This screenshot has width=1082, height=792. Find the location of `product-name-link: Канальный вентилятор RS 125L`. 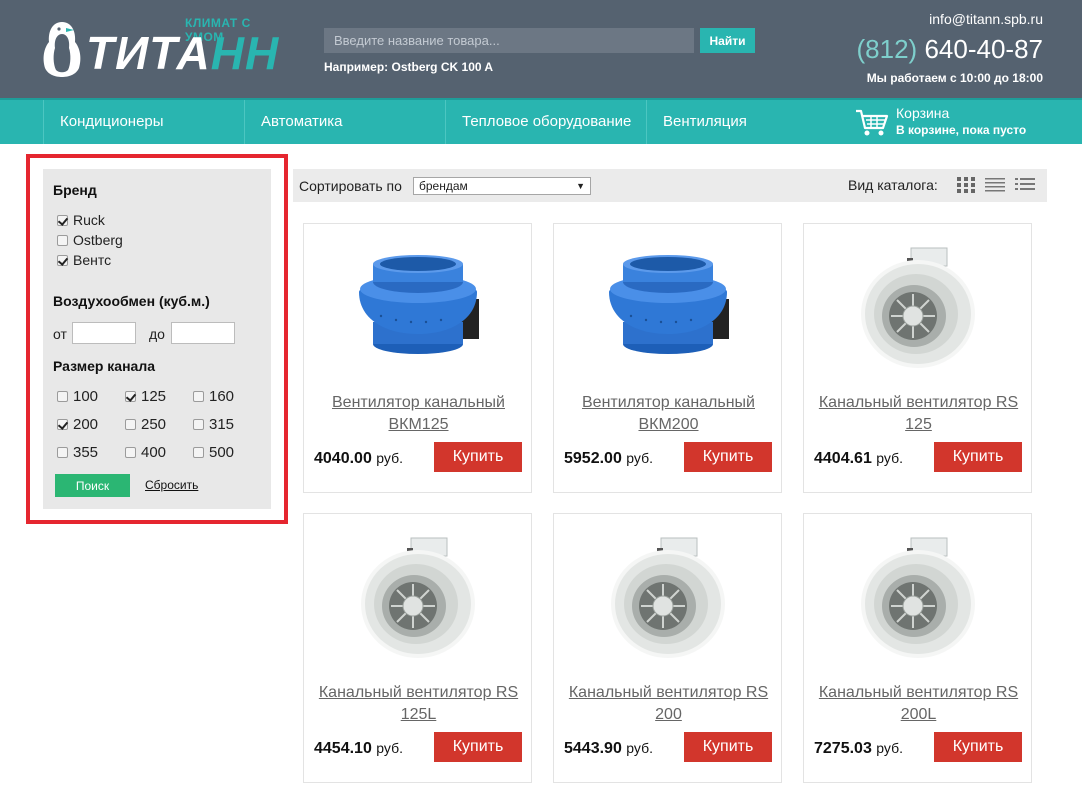

product-name-link: Канальный вентилятор RS 125L is located at coordinates (418, 704).